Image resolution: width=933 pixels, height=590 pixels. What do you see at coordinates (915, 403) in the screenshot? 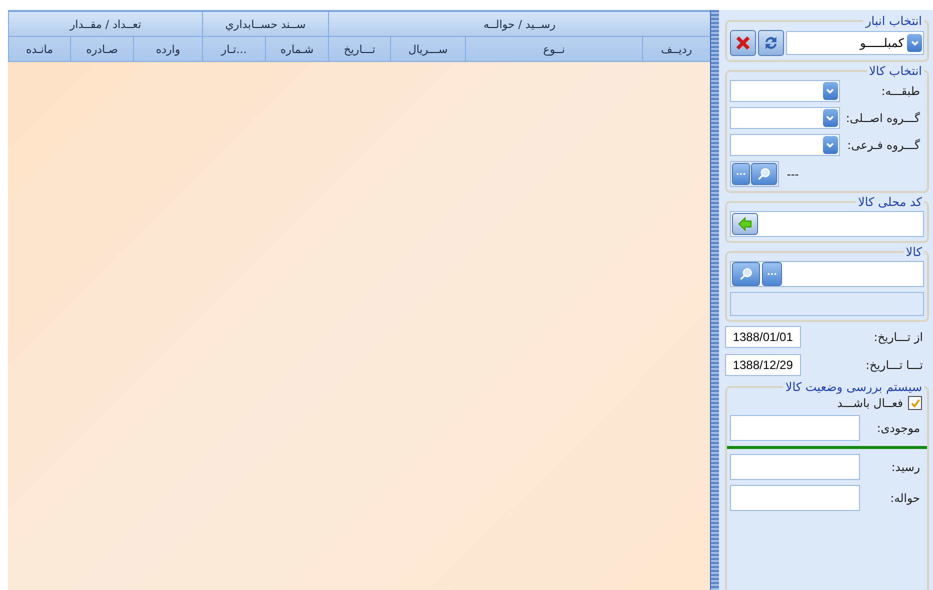
I see `checkbox` at bounding box center [915, 403].